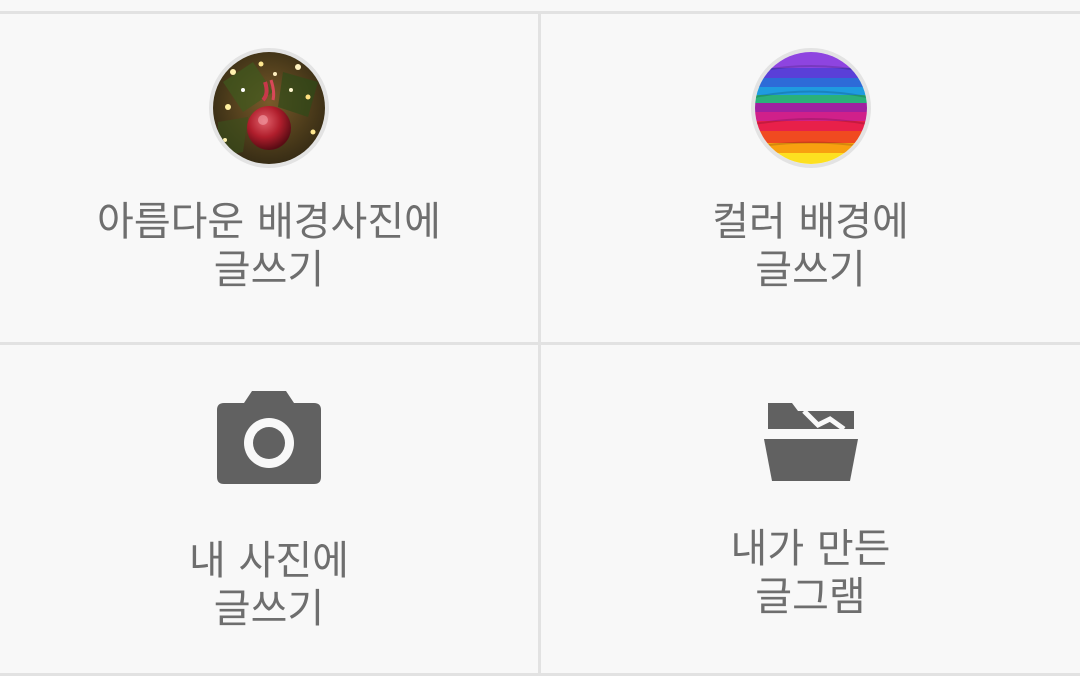 This screenshot has height=676, width=1080. Describe the element at coordinates (810, 246) in the screenshot. I see `tile-color-background-label: 컬러 배경에 글쓰기` at that location.